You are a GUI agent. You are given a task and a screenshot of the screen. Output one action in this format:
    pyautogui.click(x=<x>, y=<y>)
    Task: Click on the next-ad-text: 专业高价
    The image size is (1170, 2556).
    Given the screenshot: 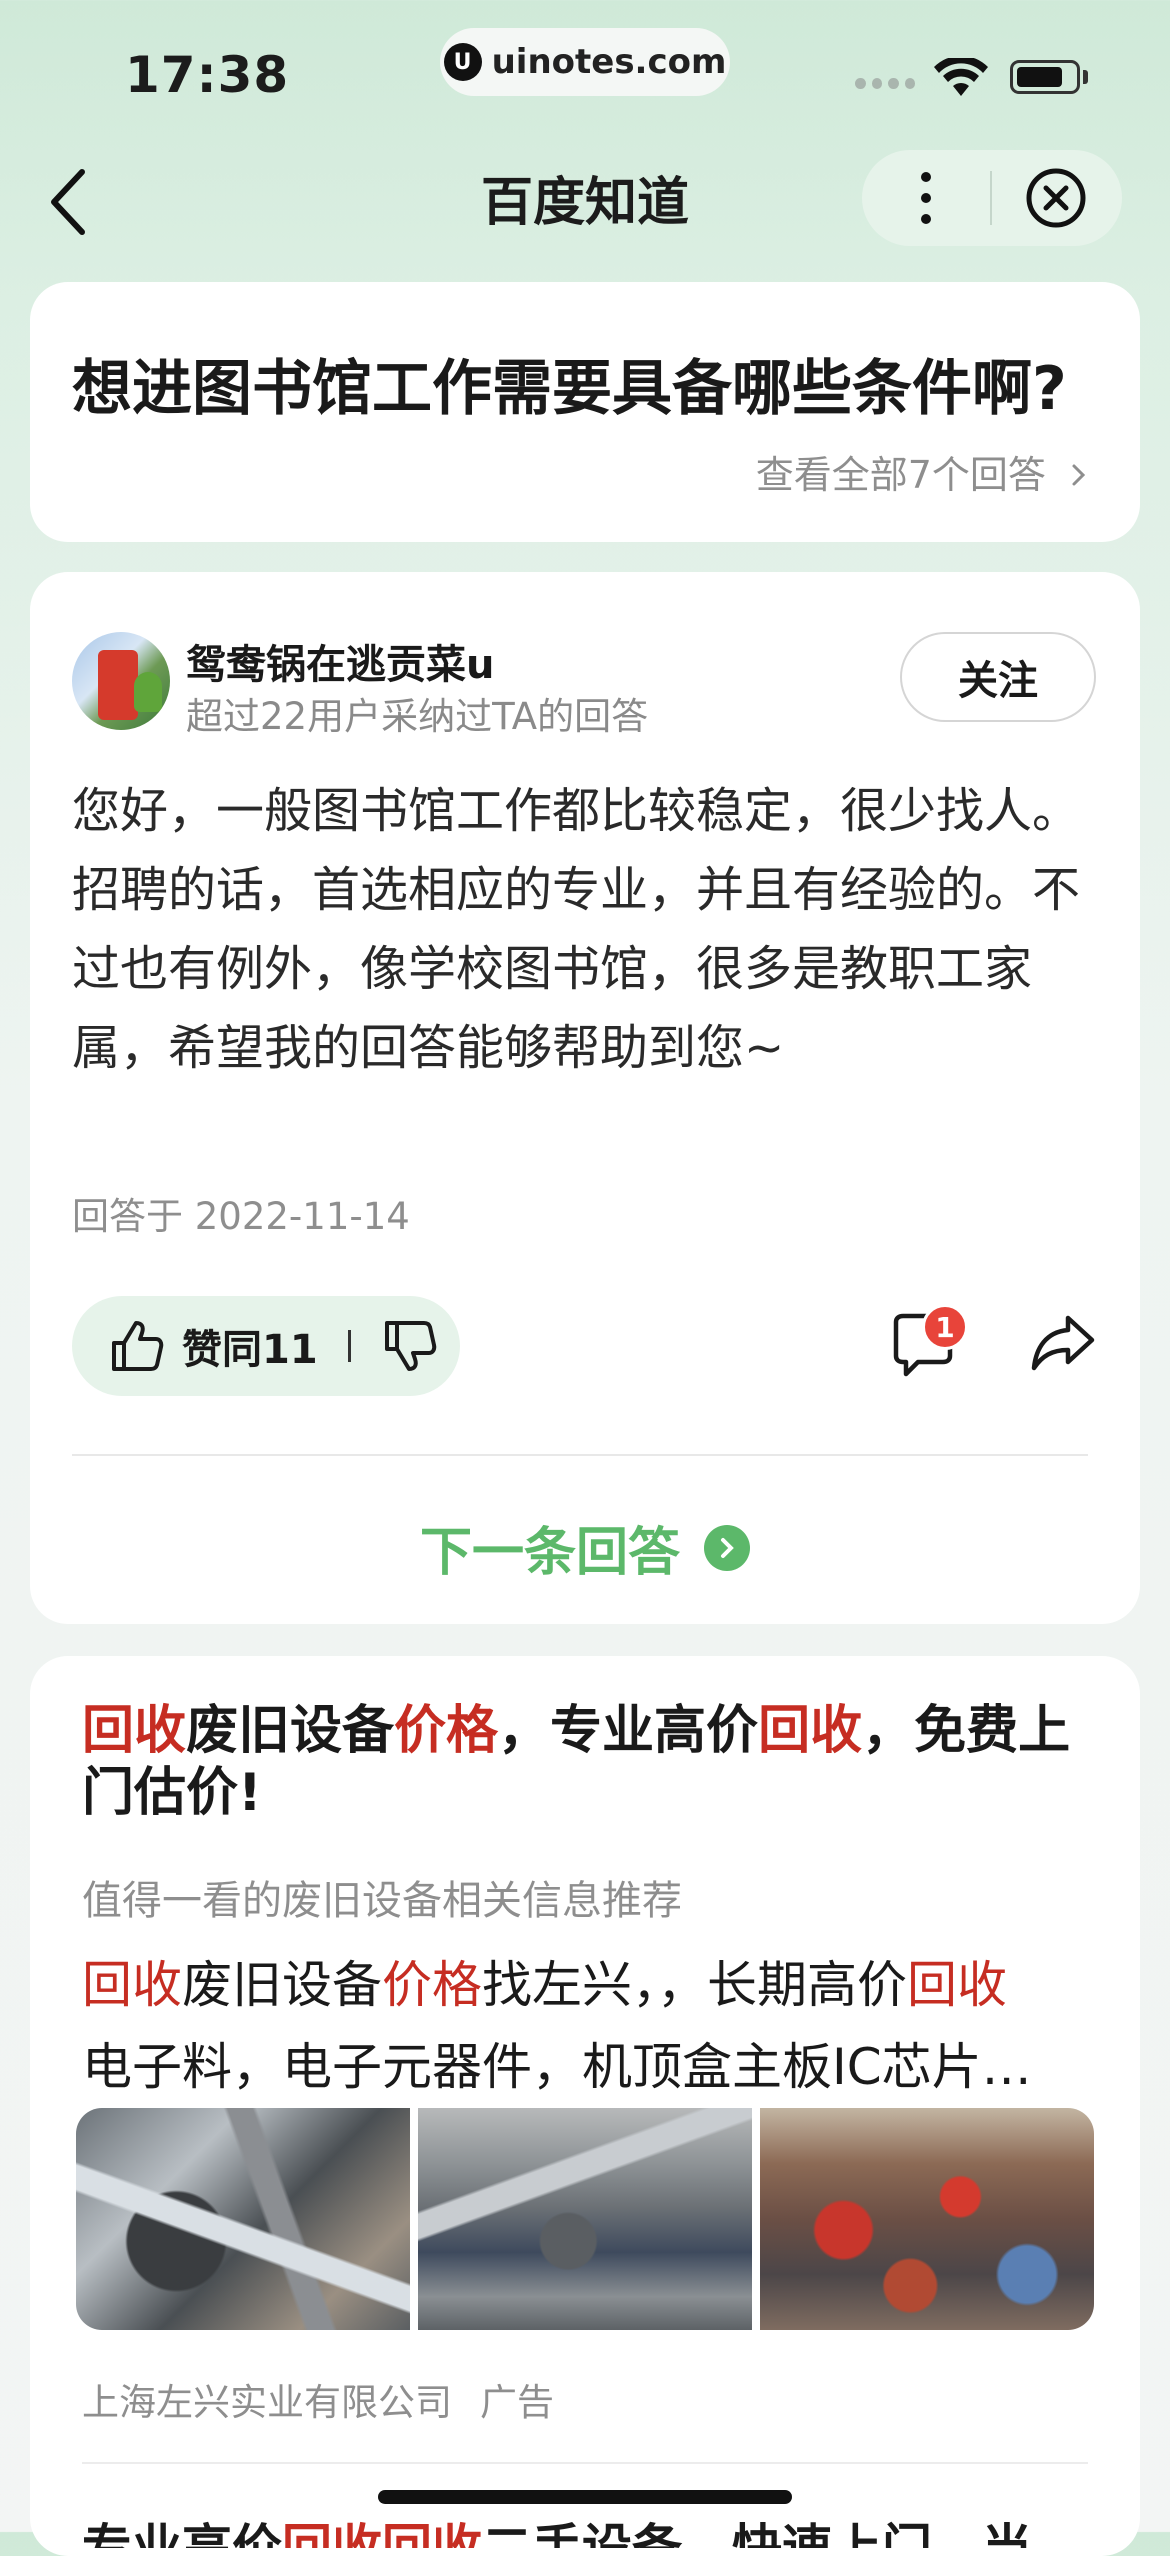 What is the action you would take?
    pyautogui.click(x=182, y=2533)
    